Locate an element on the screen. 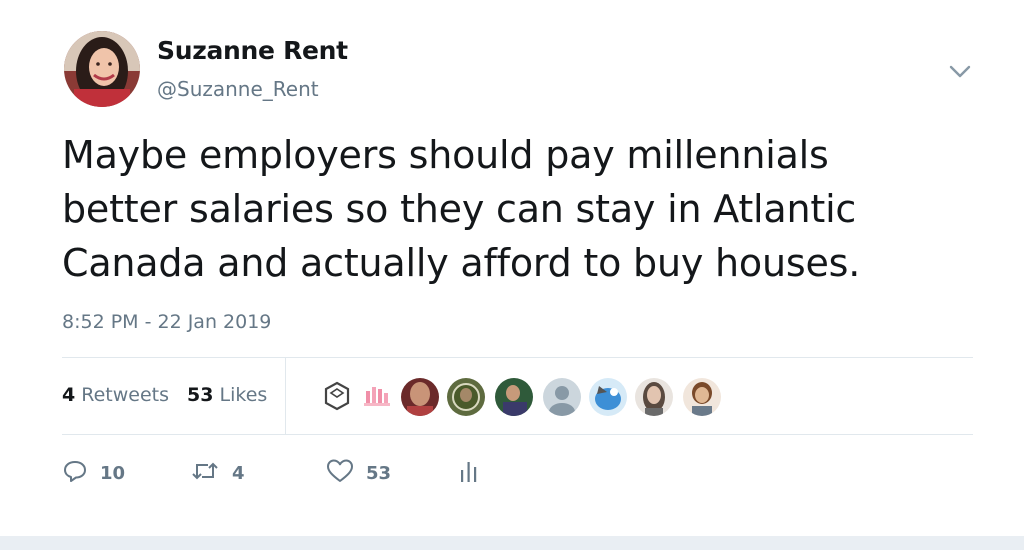 This screenshot has height=550, width=1024. tweet-stats: 4 Retweets 53 Likes is located at coordinates (170, 395).